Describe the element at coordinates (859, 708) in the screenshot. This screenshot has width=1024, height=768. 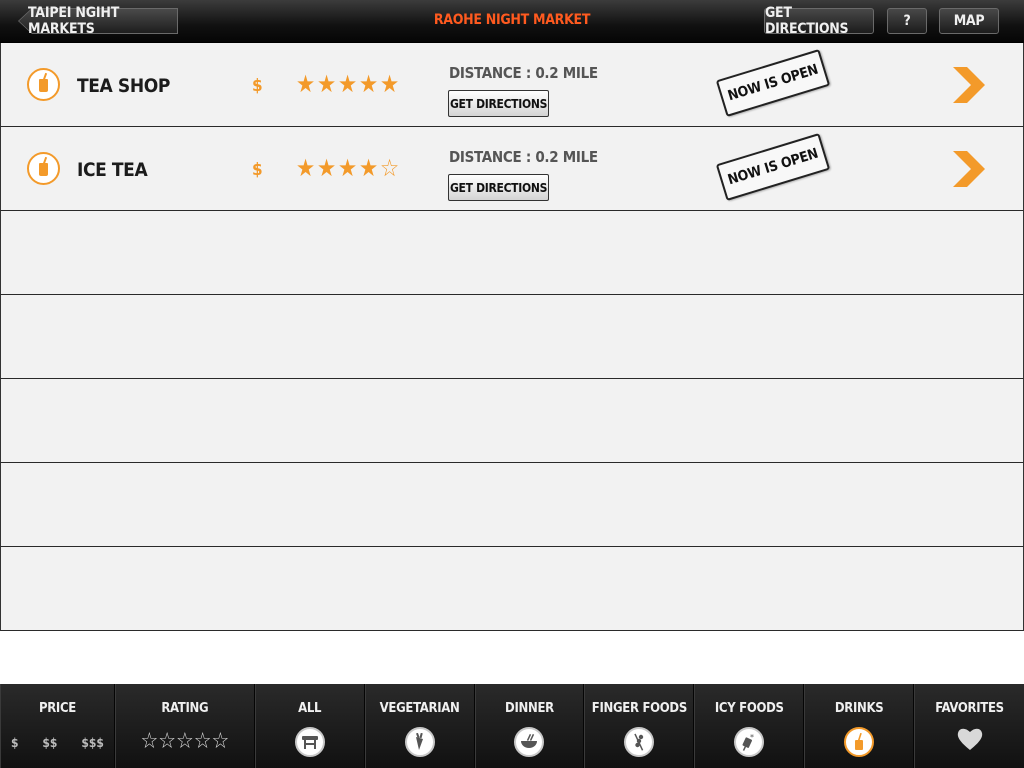
I see `tab-label: DRINKS` at that location.